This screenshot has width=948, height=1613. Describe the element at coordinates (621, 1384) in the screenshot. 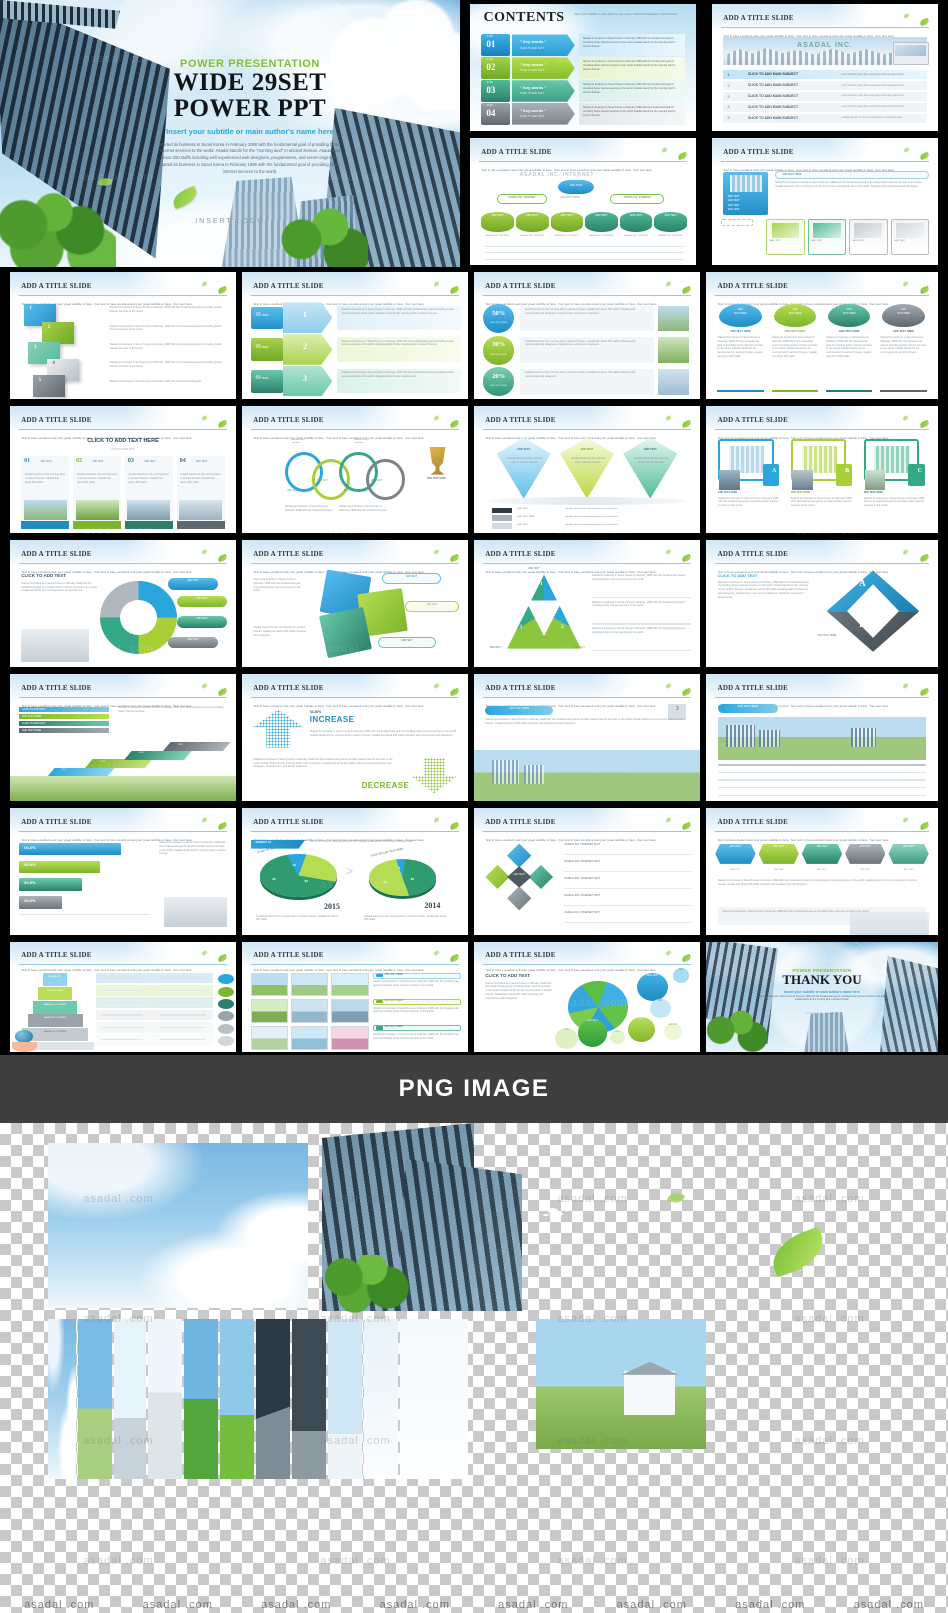

I see `village-photo-image` at that location.